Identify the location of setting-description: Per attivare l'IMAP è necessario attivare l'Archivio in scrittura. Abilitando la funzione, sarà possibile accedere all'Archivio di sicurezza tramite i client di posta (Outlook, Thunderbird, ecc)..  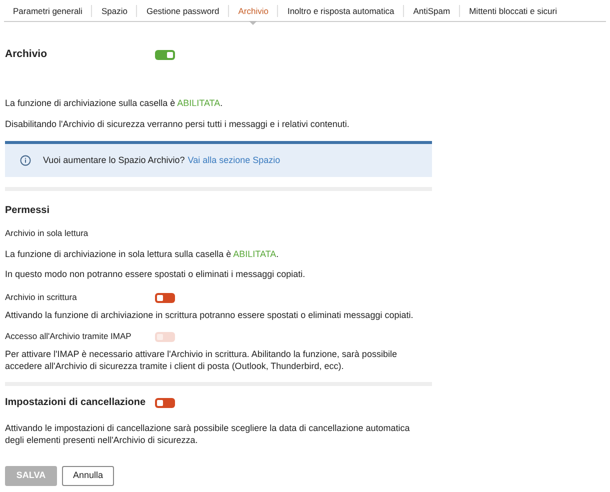
(201, 360).